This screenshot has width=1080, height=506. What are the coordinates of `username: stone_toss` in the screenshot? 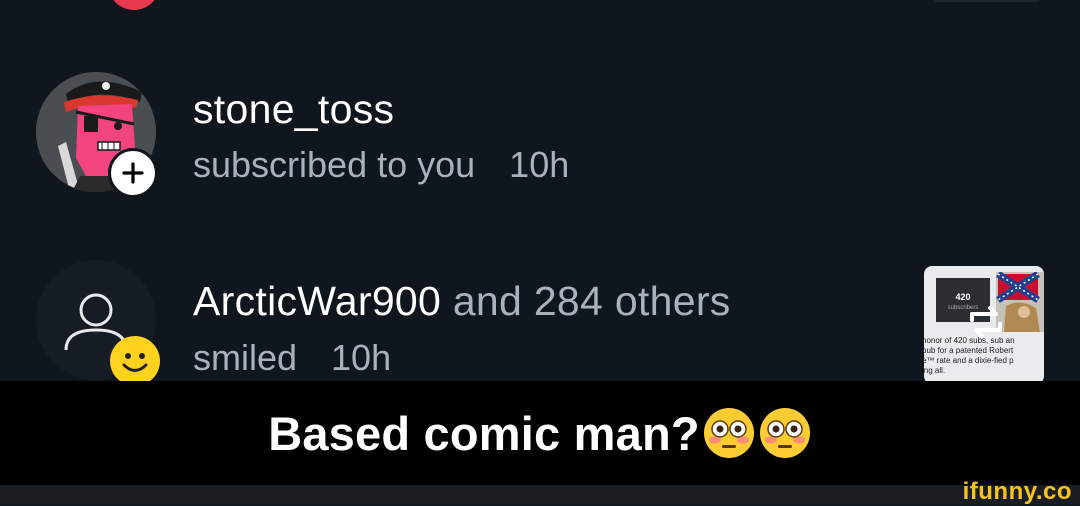 It's located at (293, 109).